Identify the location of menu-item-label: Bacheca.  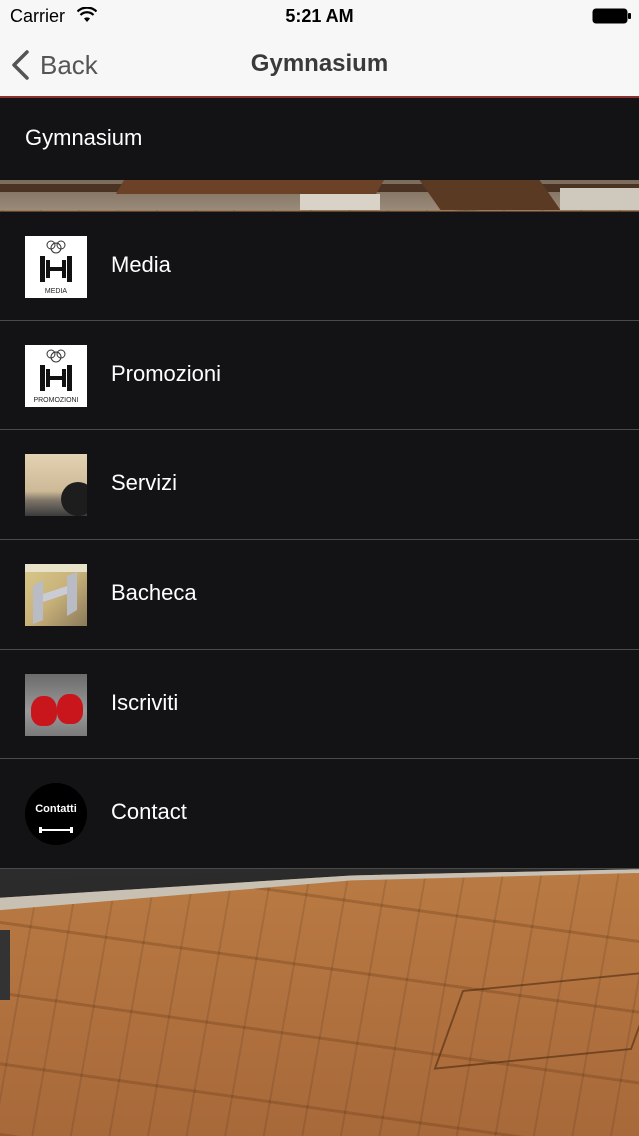
(154, 593).